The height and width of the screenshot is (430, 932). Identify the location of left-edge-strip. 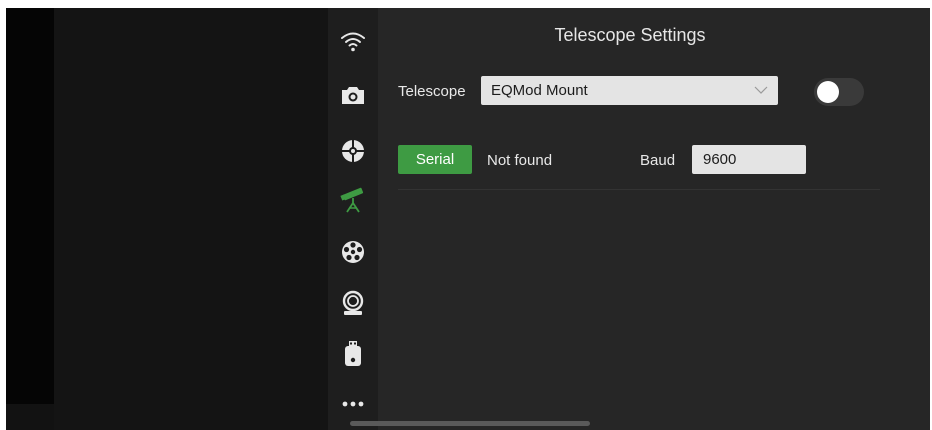
(30, 206).